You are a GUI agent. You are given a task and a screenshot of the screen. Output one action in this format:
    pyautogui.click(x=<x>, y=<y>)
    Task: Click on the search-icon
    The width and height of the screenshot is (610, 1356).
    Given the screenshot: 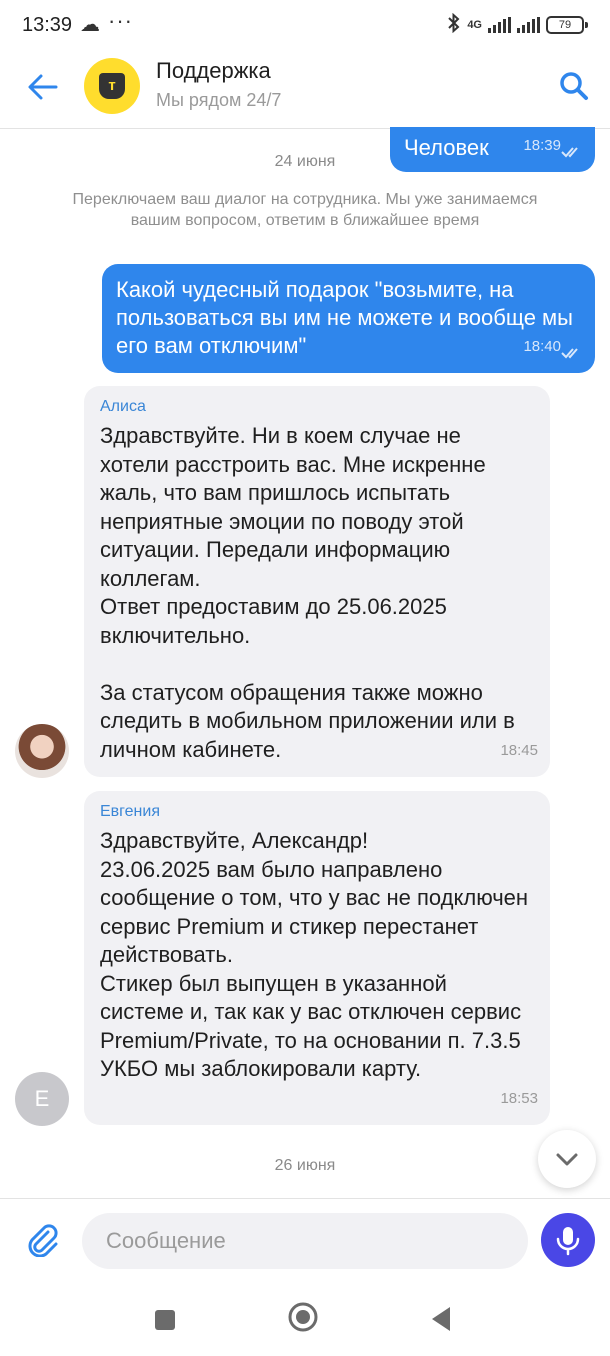 What is the action you would take?
    pyautogui.click(x=574, y=86)
    